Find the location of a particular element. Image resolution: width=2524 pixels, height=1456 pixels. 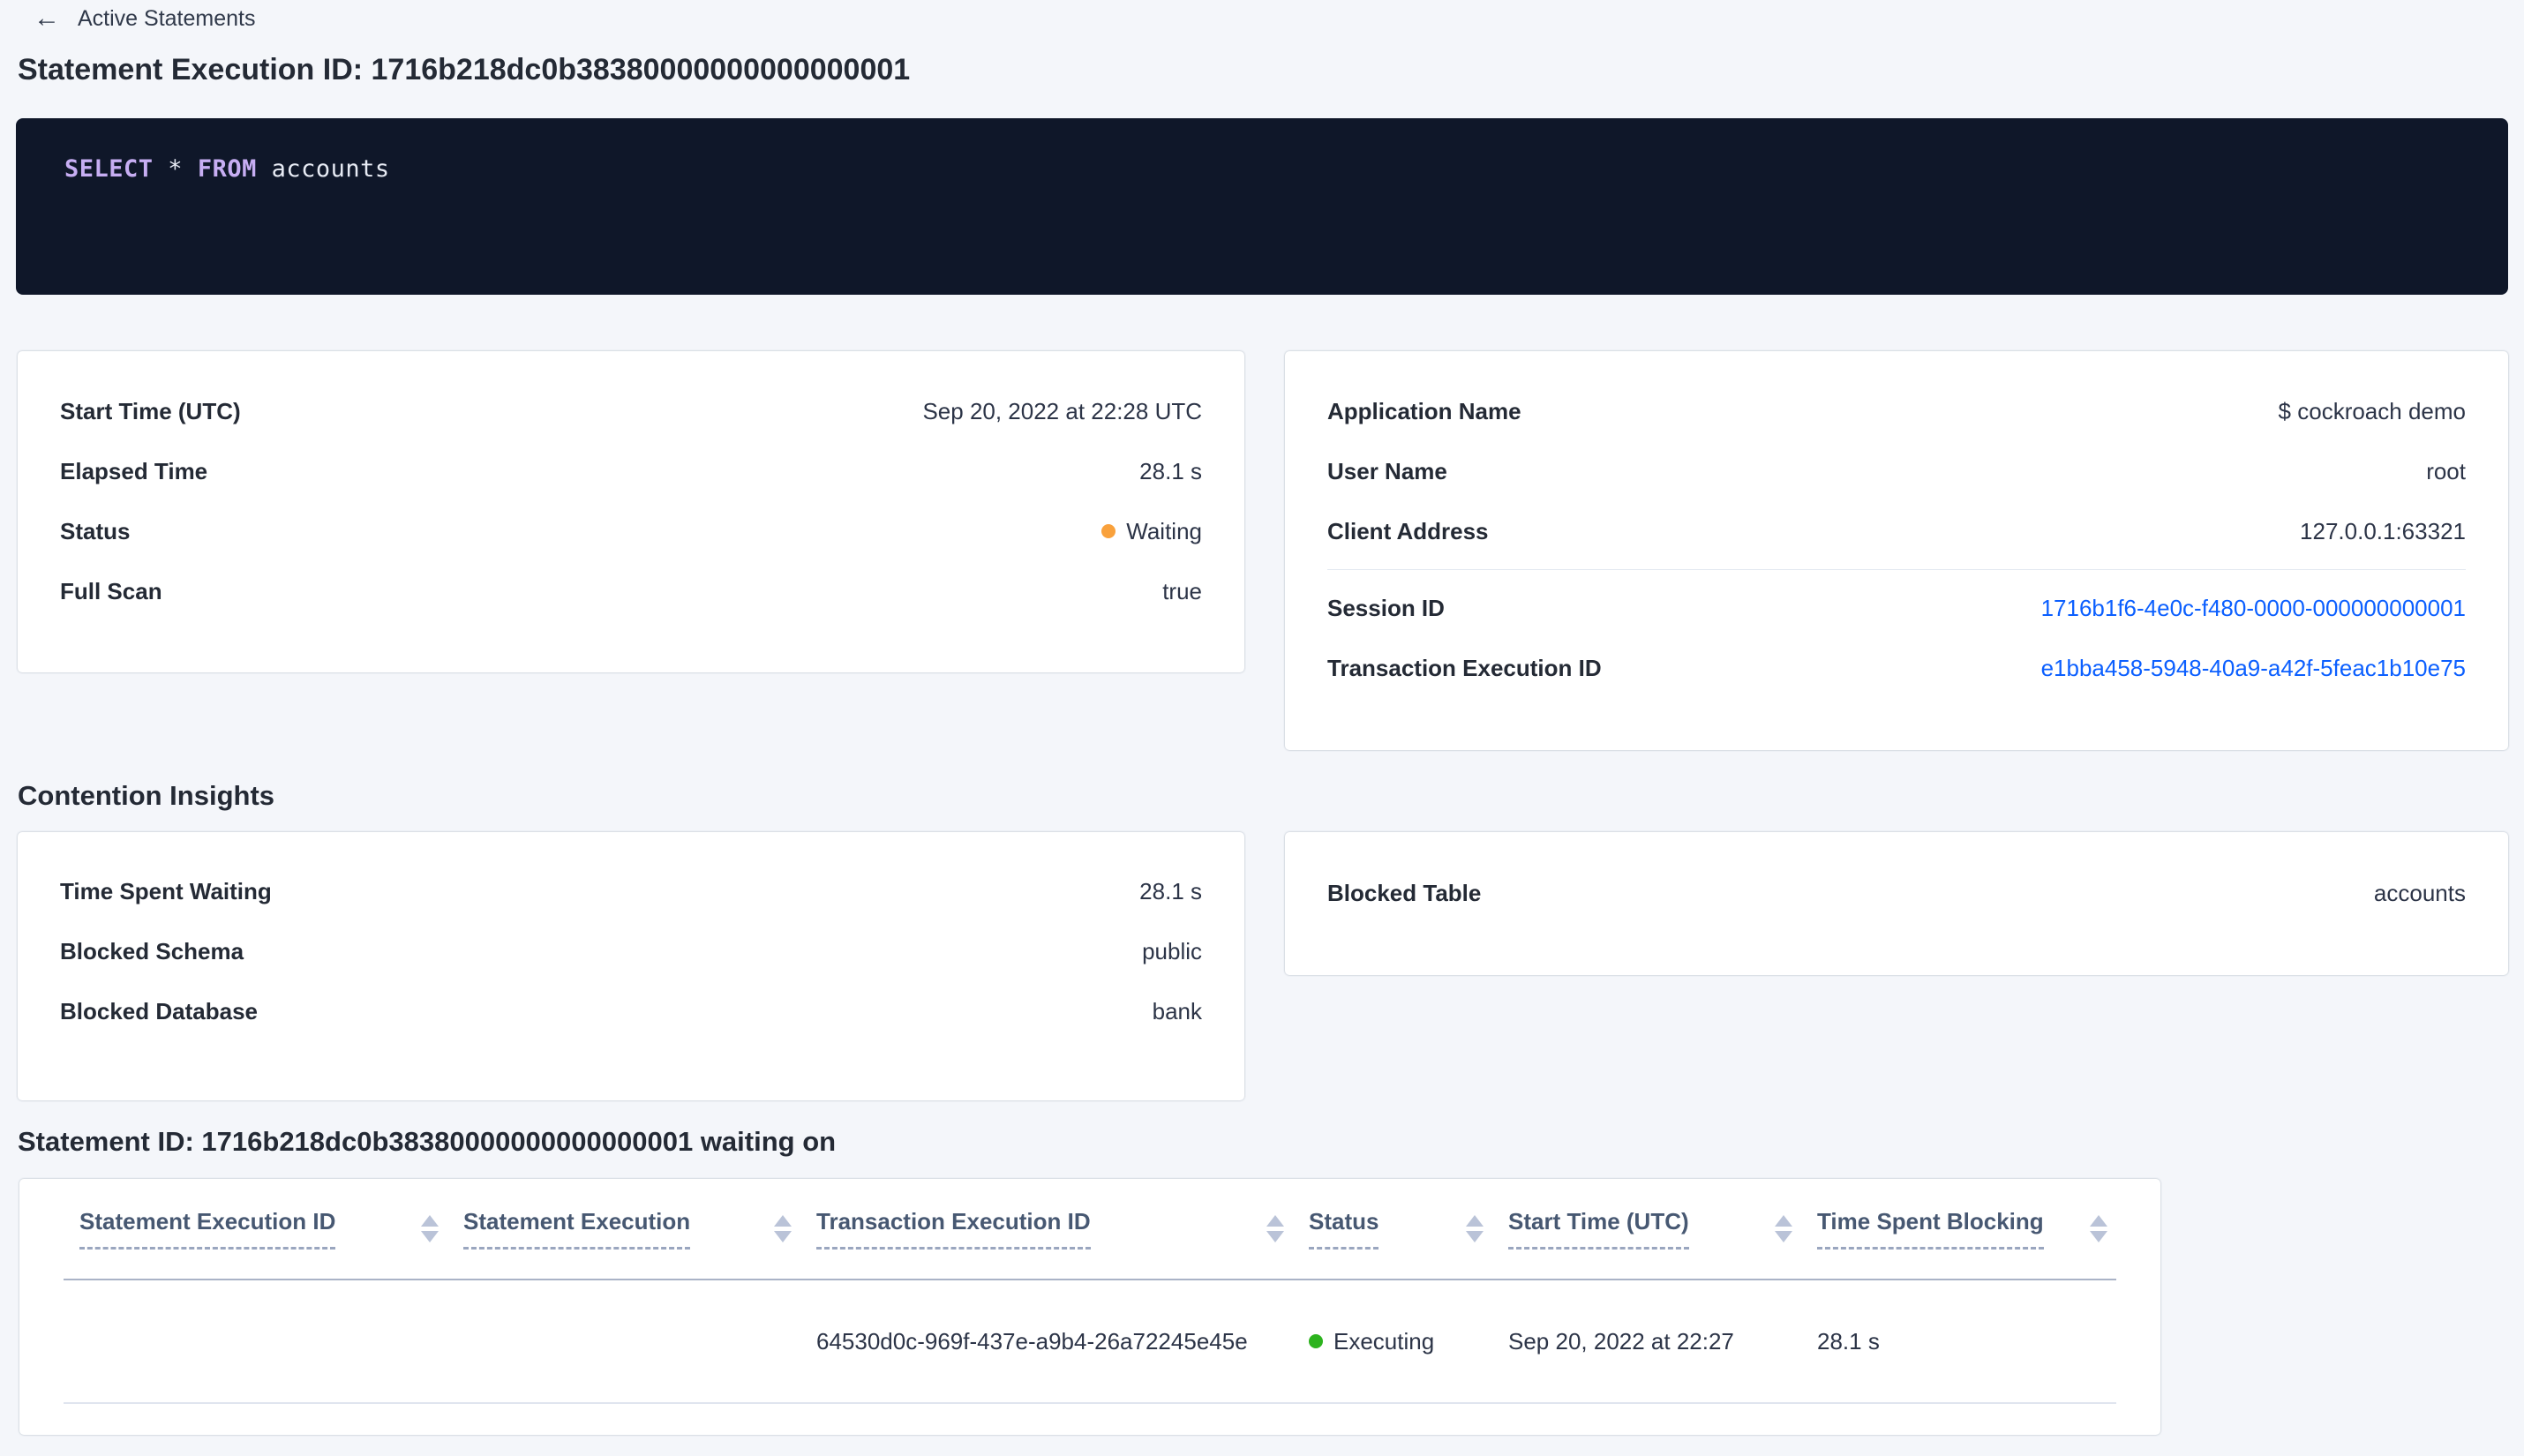

transaction-execution-id-label: Transaction Execution ID is located at coordinates (1464, 667).